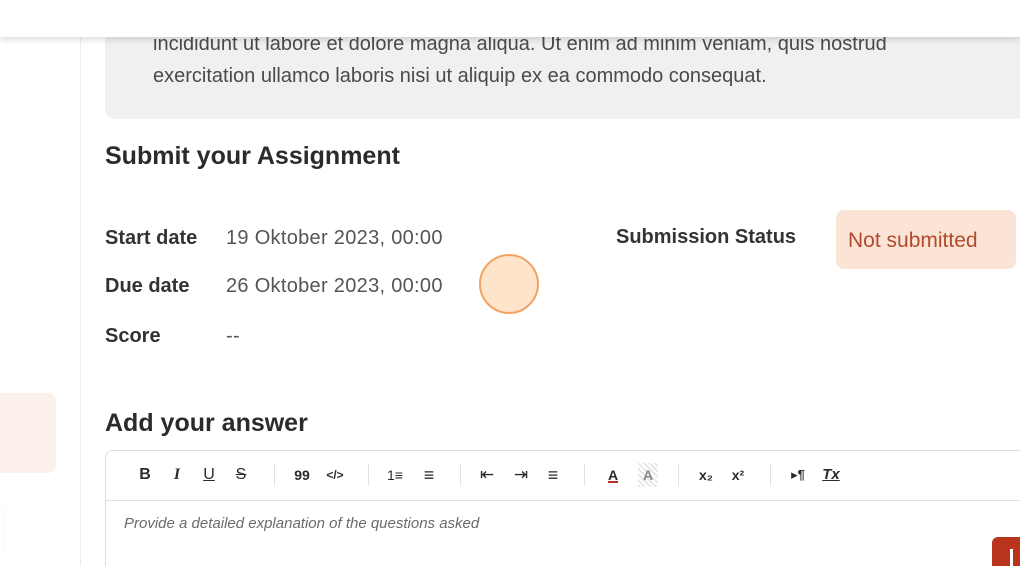 The image size is (1020, 566). What do you see at coordinates (613, 475) in the screenshot?
I see `text-color-button: A` at bounding box center [613, 475].